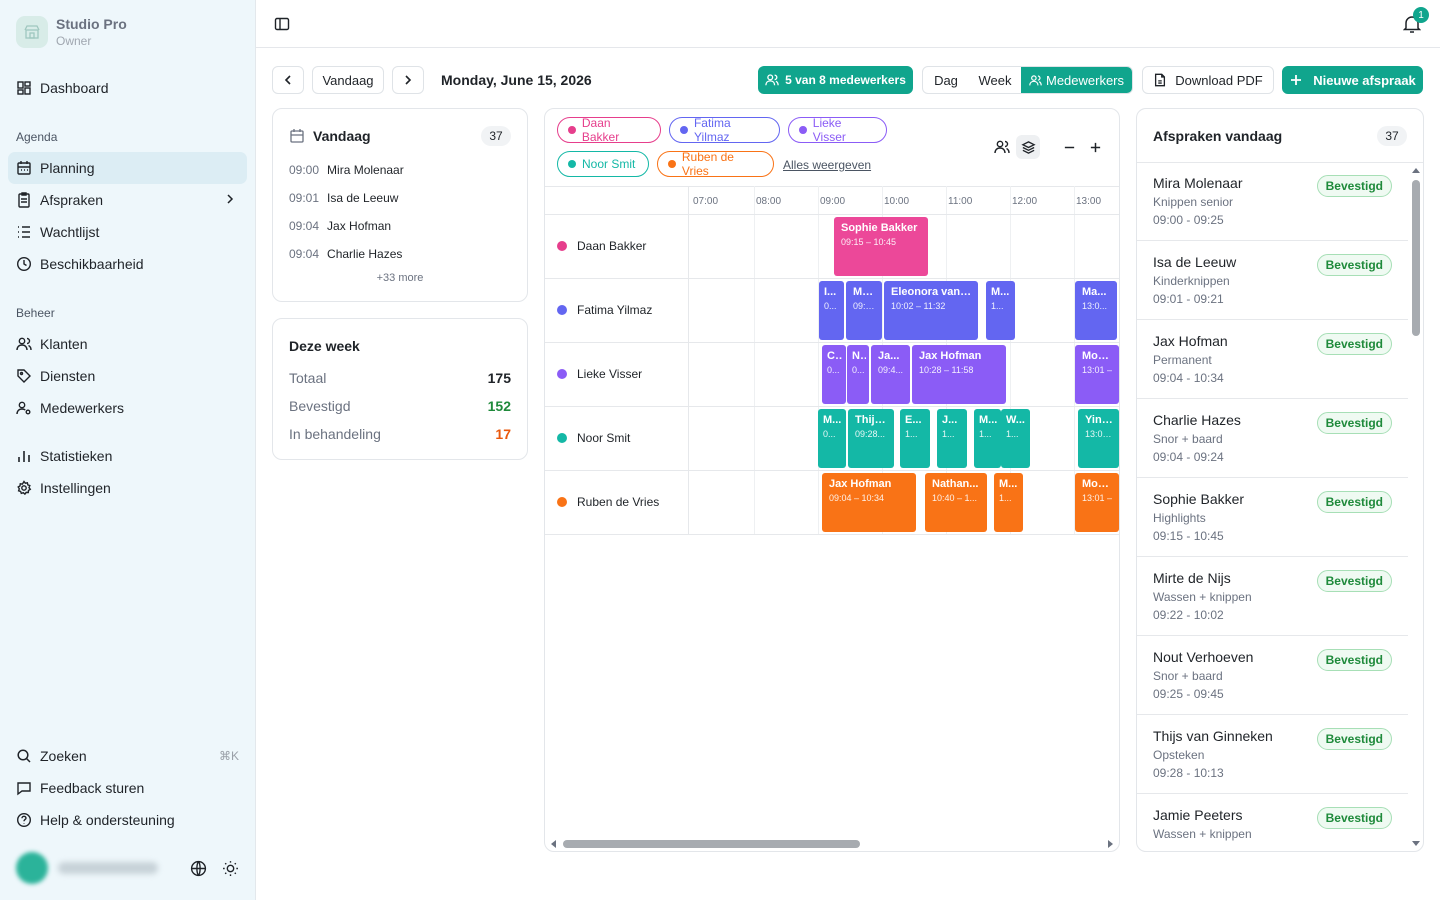 The image size is (1440, 900). I want to click on notification-bell: 1, so click(1416, 20).